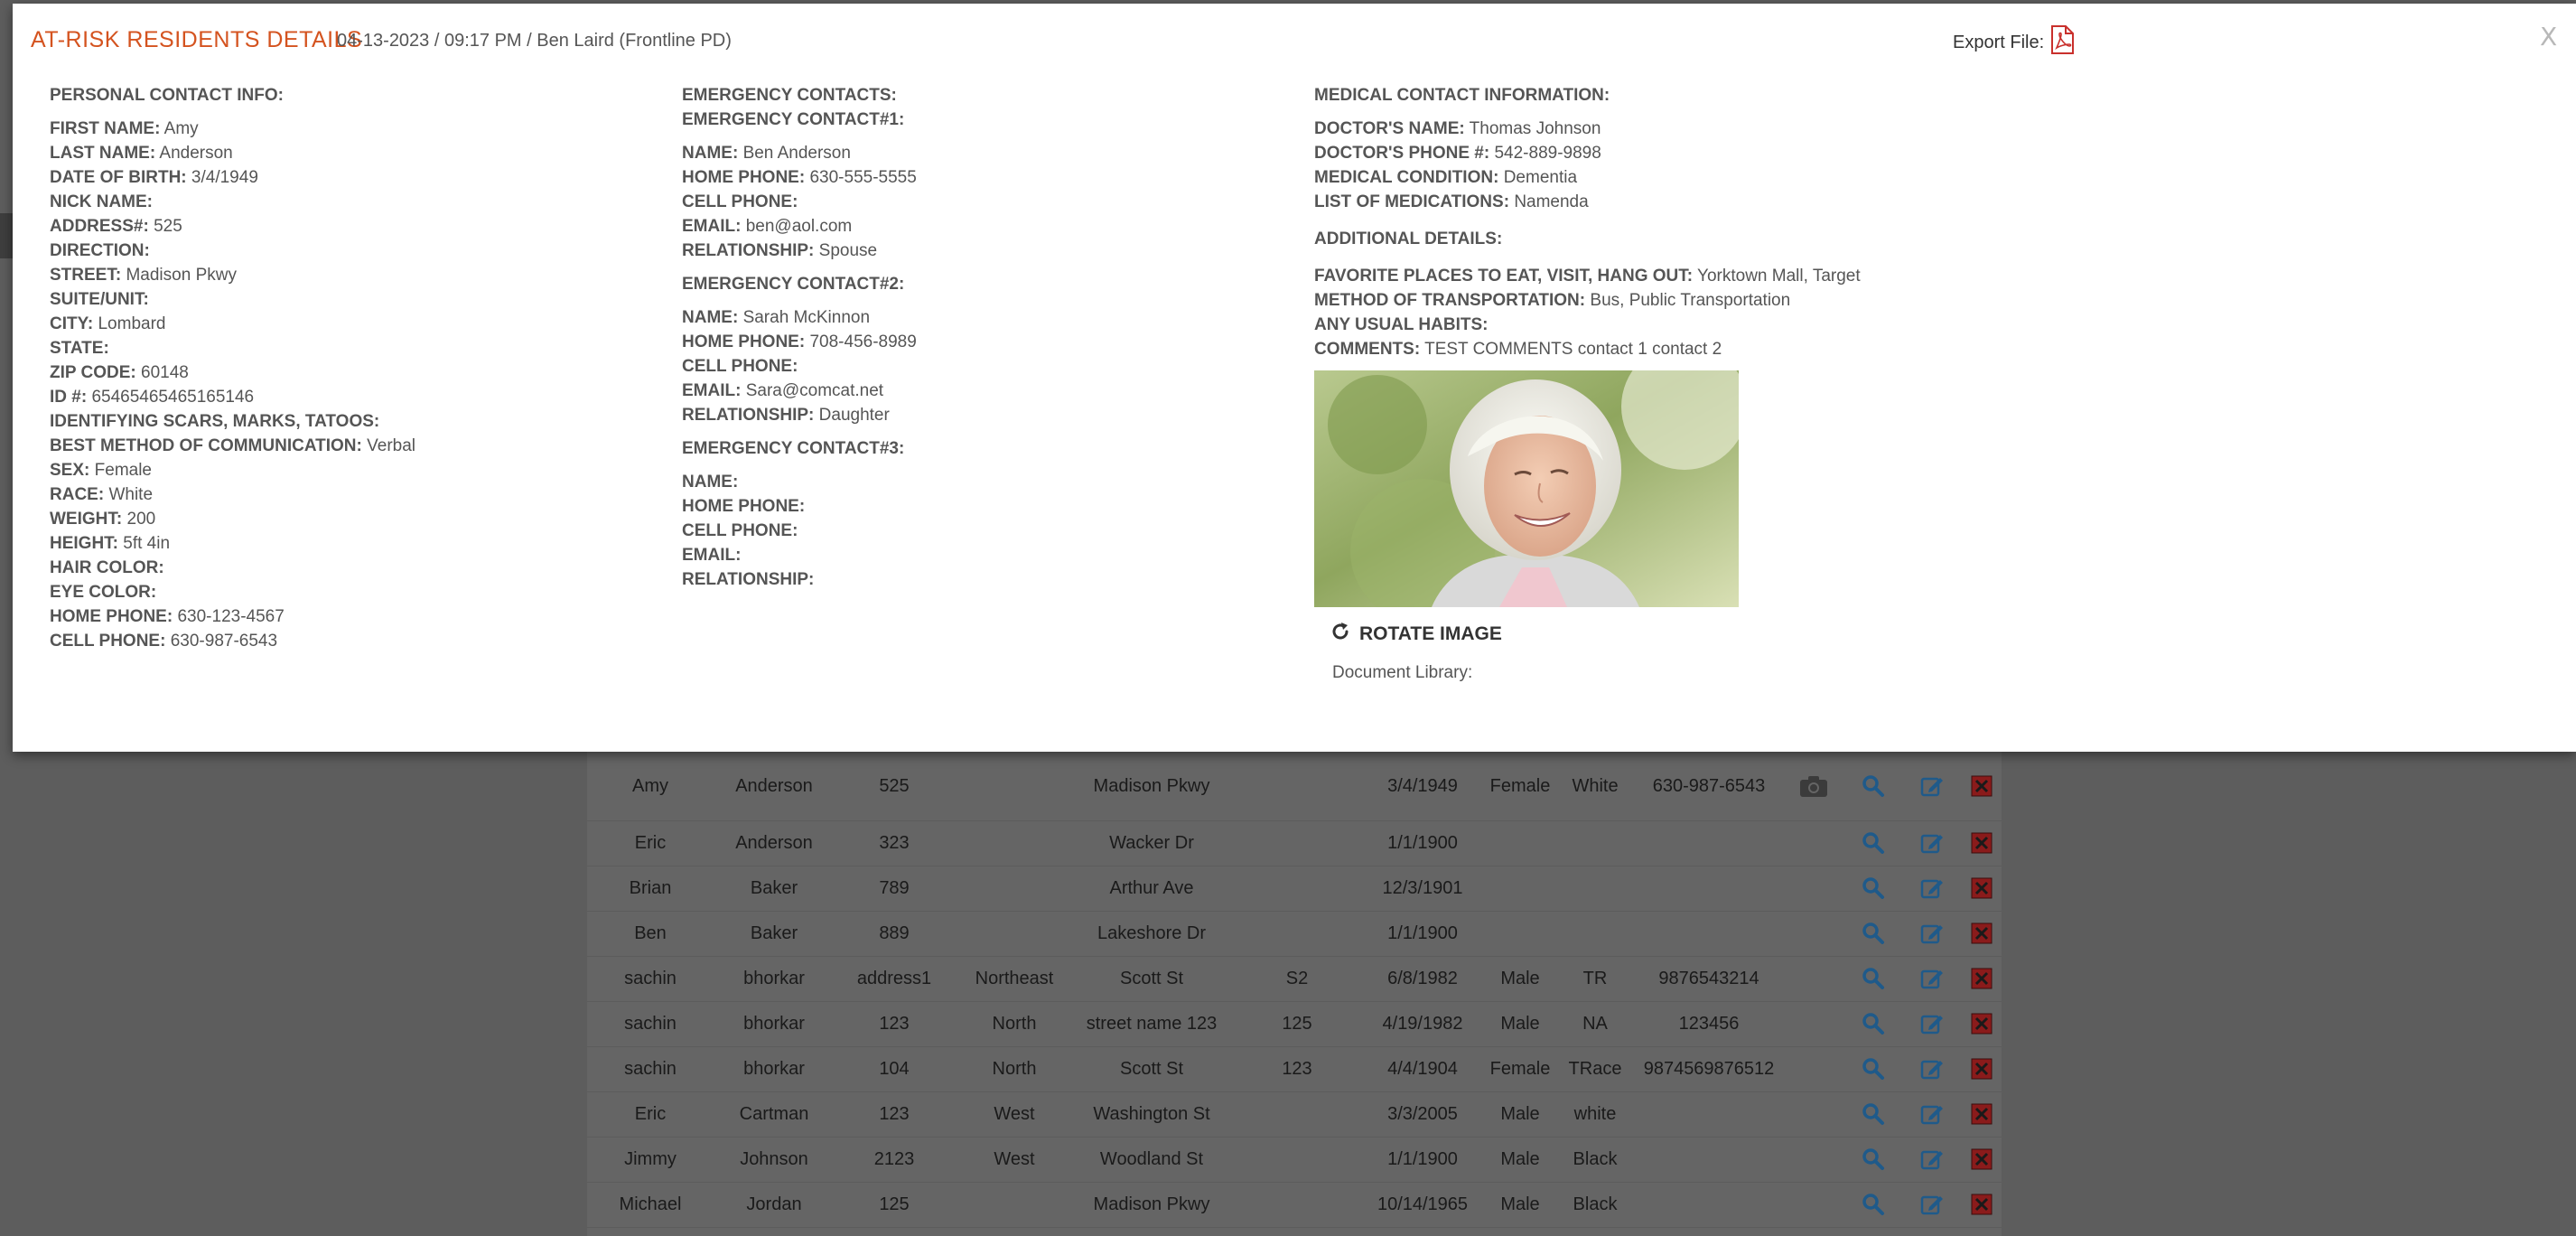 The image size is (2576, 1236). What do you see at coordinates (1595, 1158) in the screenshot?
I see `table-cell: Black` at bounding box center [1595, 1158].